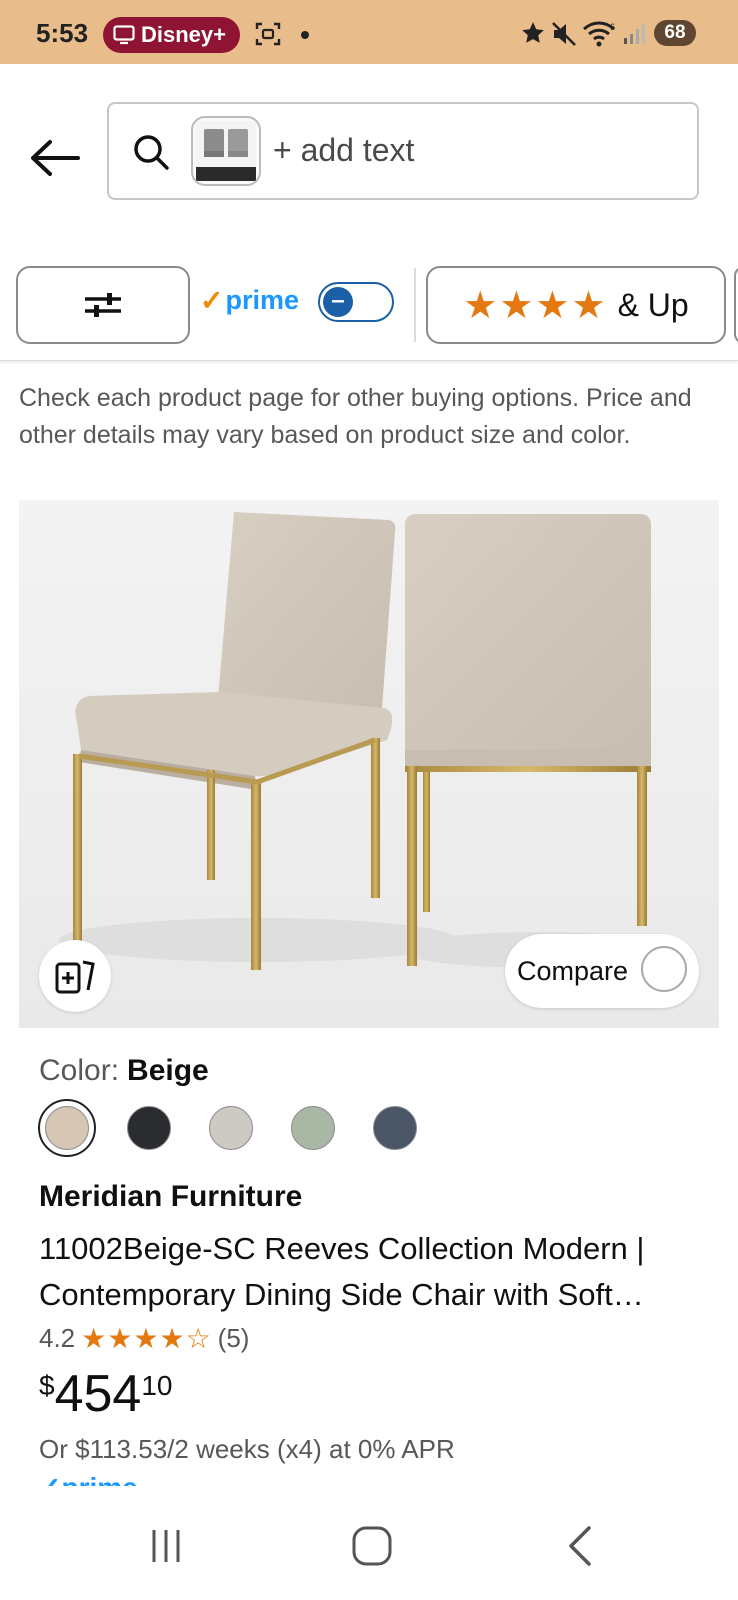 This screenshot has width=738, height=1600. I want to click on installment-text: Or $113.53/2 weeks (x4) at 0% APR, so click(247, 1449).